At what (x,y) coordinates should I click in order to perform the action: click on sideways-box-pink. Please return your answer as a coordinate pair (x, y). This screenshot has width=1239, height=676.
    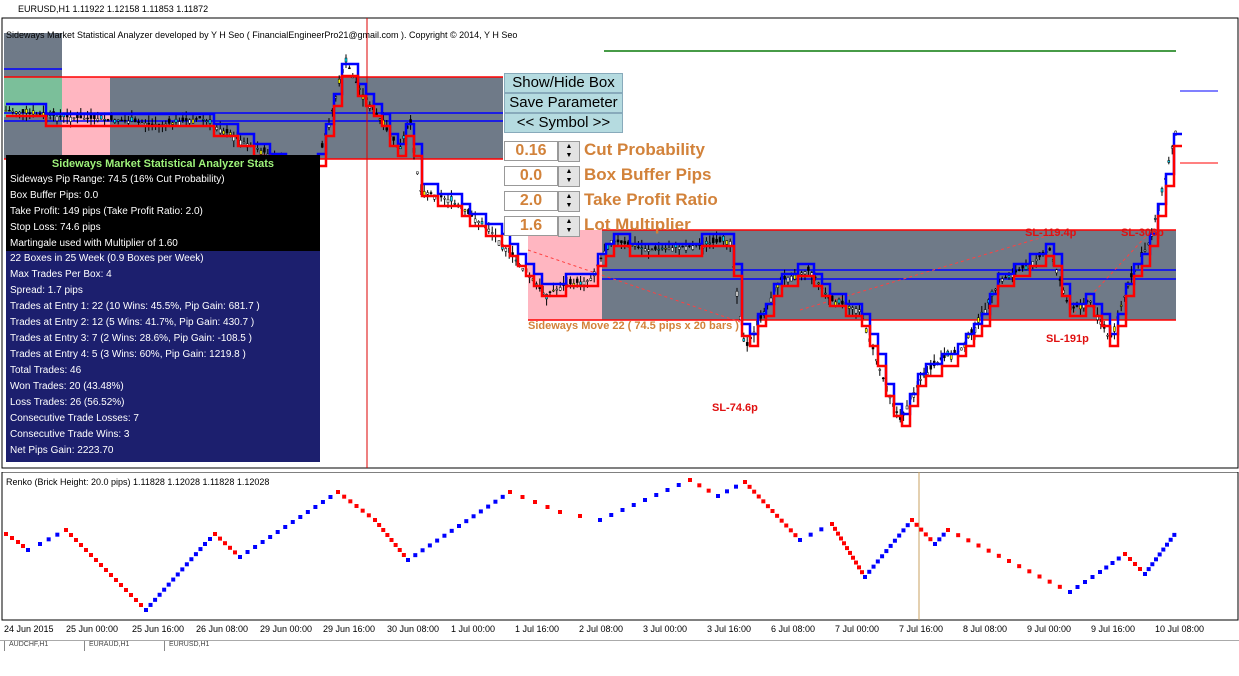
    Looking at the image, I should click on (86, 118).